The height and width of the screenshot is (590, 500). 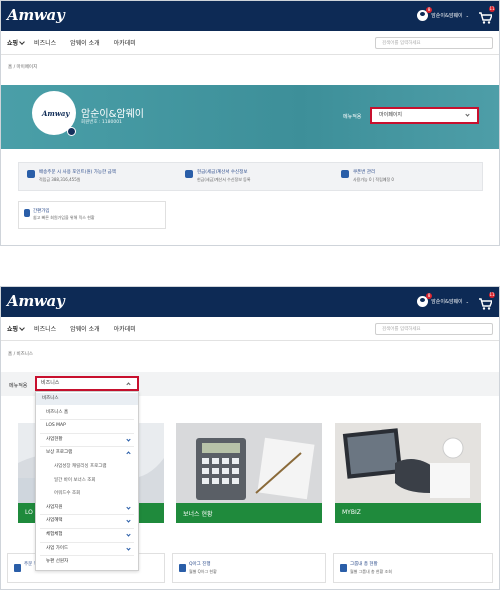 I want to click on dropdown-item: 뉴편 선원자, so click(x=87, y=562).